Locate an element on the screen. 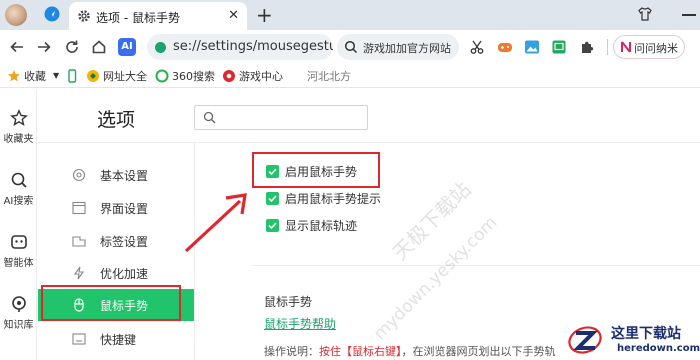  rail-label: AI搜索 is located at coordinates (18, 201).